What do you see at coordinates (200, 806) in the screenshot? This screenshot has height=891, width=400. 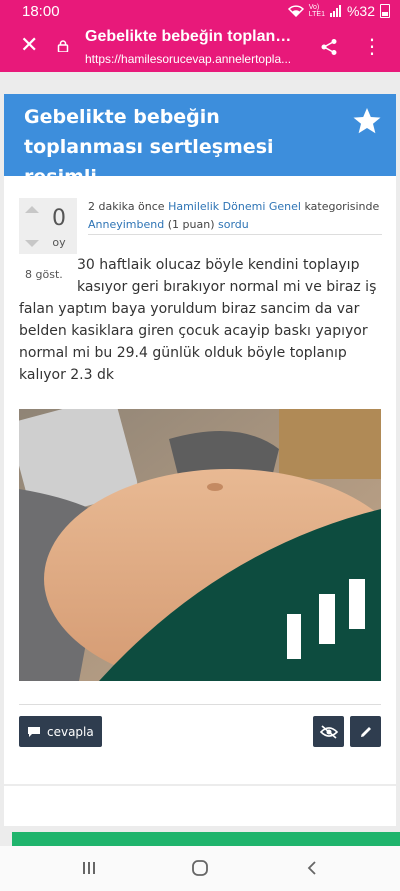 I see `answer-card` at bounding box center [200, 806].